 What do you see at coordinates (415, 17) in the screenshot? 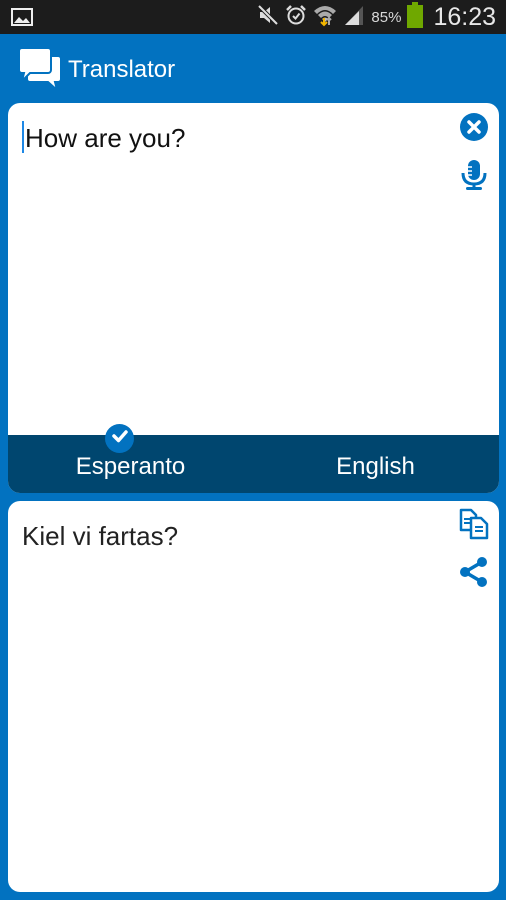
I see `battery-icon` at bounding box center [415, 17].